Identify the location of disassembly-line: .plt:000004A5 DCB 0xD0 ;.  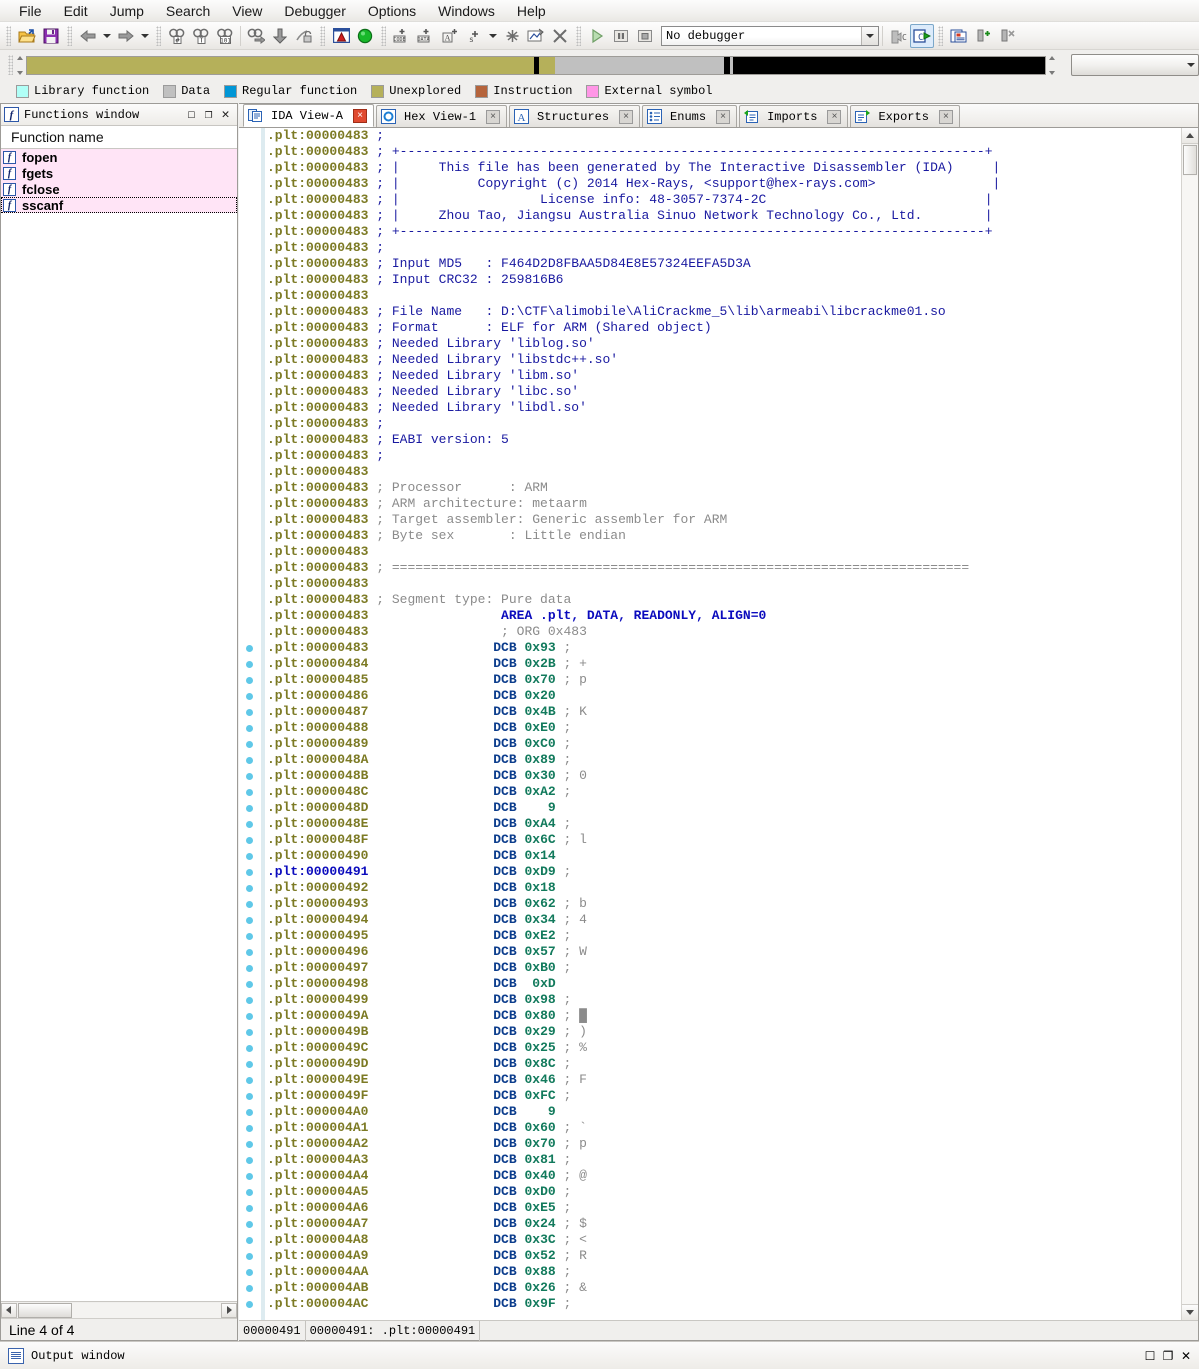
(724, 1192).